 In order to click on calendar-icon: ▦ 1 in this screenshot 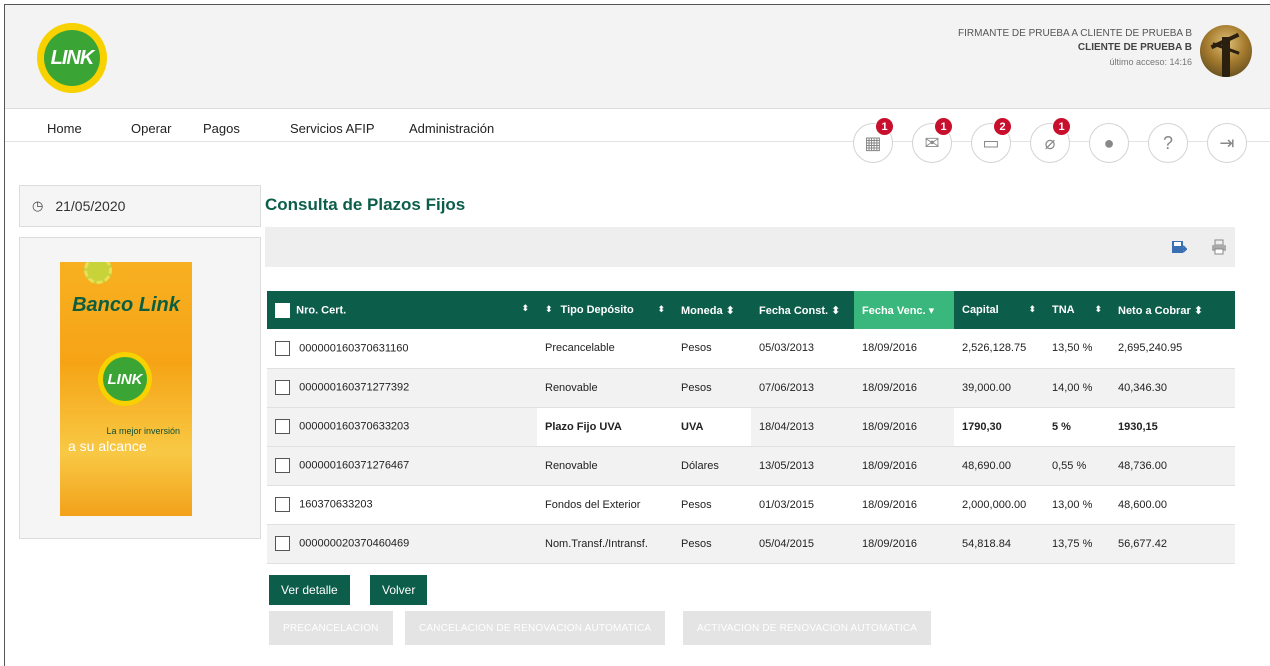, I will do `click(873, 140)`.